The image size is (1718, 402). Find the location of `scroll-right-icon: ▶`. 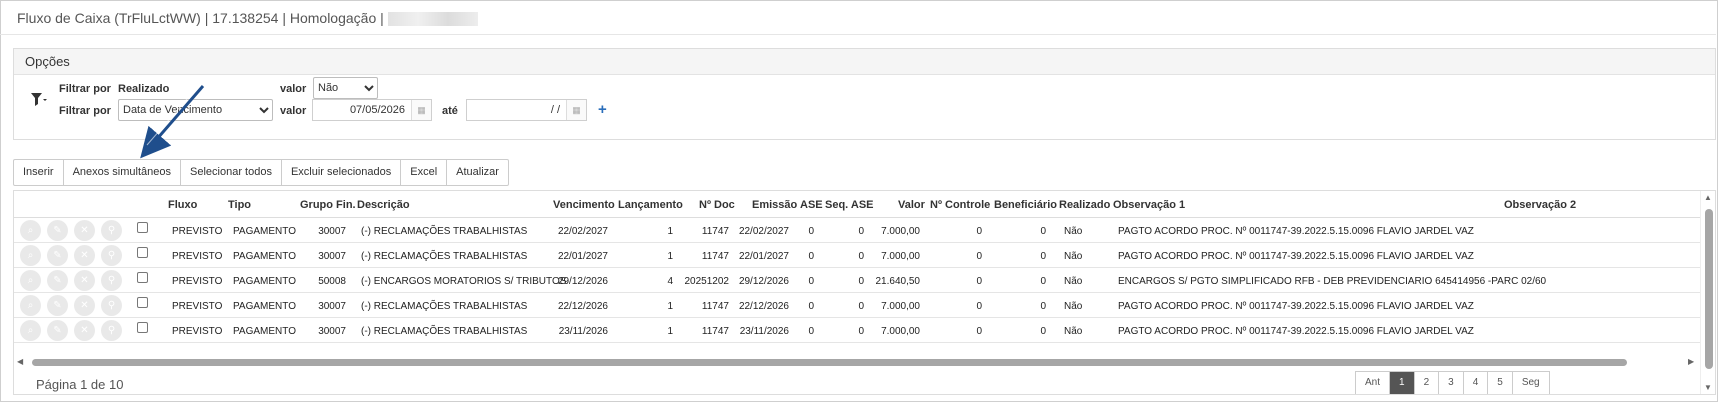

scroll-right-icon: ▶ is located at coordinates (1691, 361).